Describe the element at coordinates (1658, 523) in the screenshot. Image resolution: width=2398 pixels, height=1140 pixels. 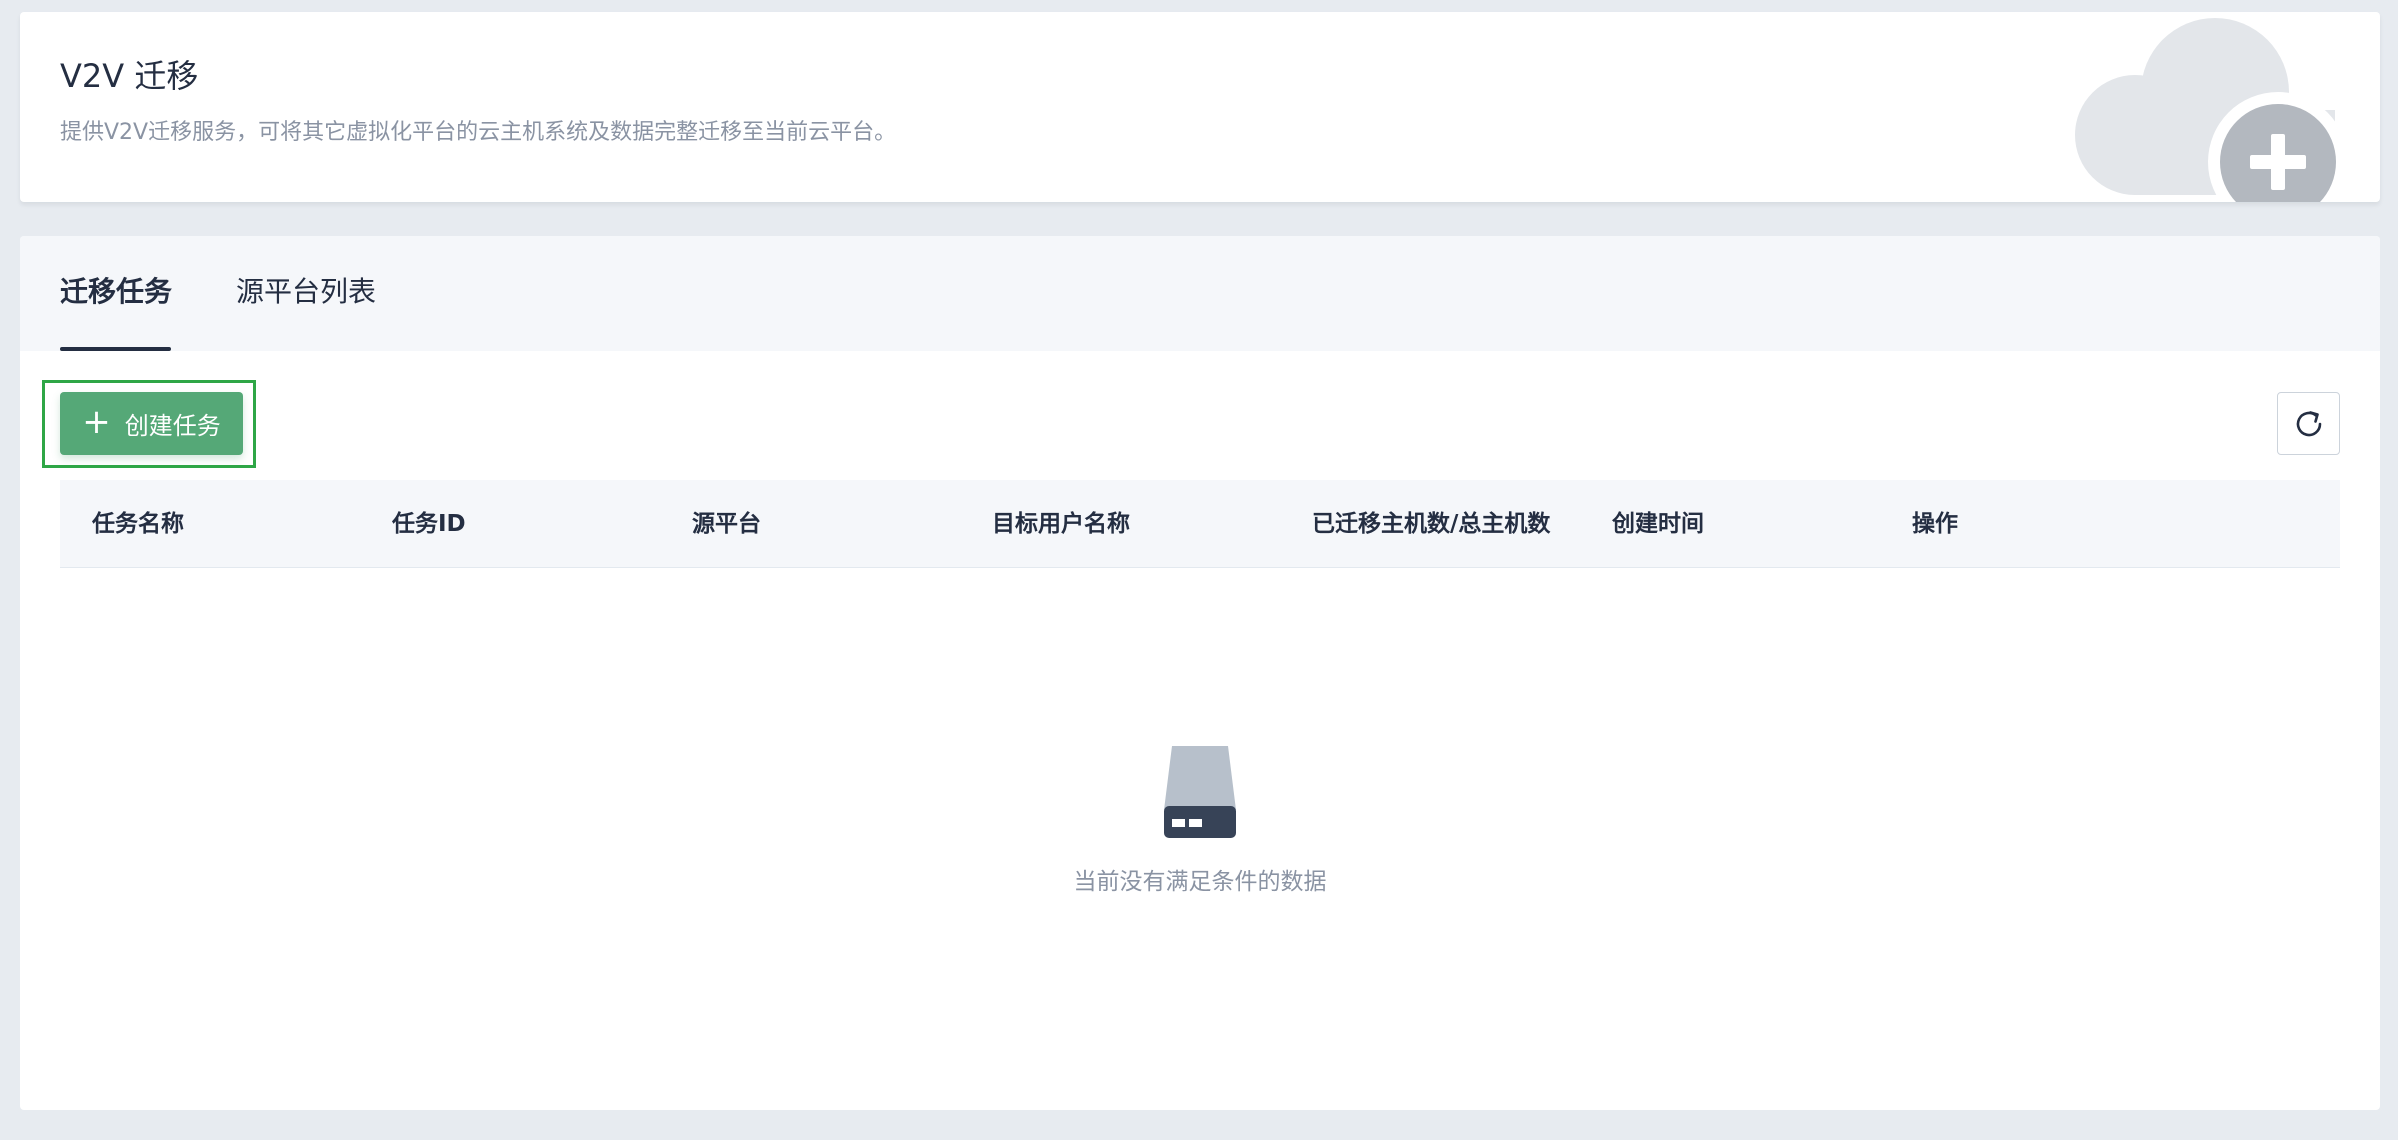
I see `column-header-created-time: 创建时间` at that location.